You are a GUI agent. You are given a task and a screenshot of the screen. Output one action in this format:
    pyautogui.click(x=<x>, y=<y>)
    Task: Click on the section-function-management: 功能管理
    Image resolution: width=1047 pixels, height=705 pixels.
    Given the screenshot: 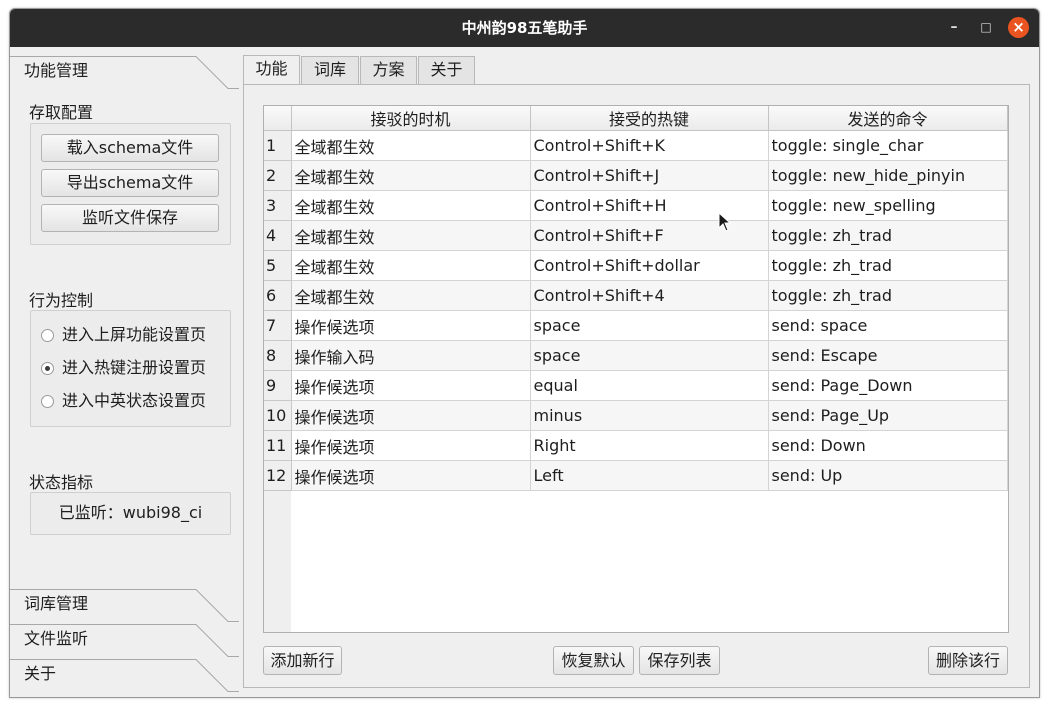 What is the action you would take?
    pyautogui.click(x=124, y=72)
    